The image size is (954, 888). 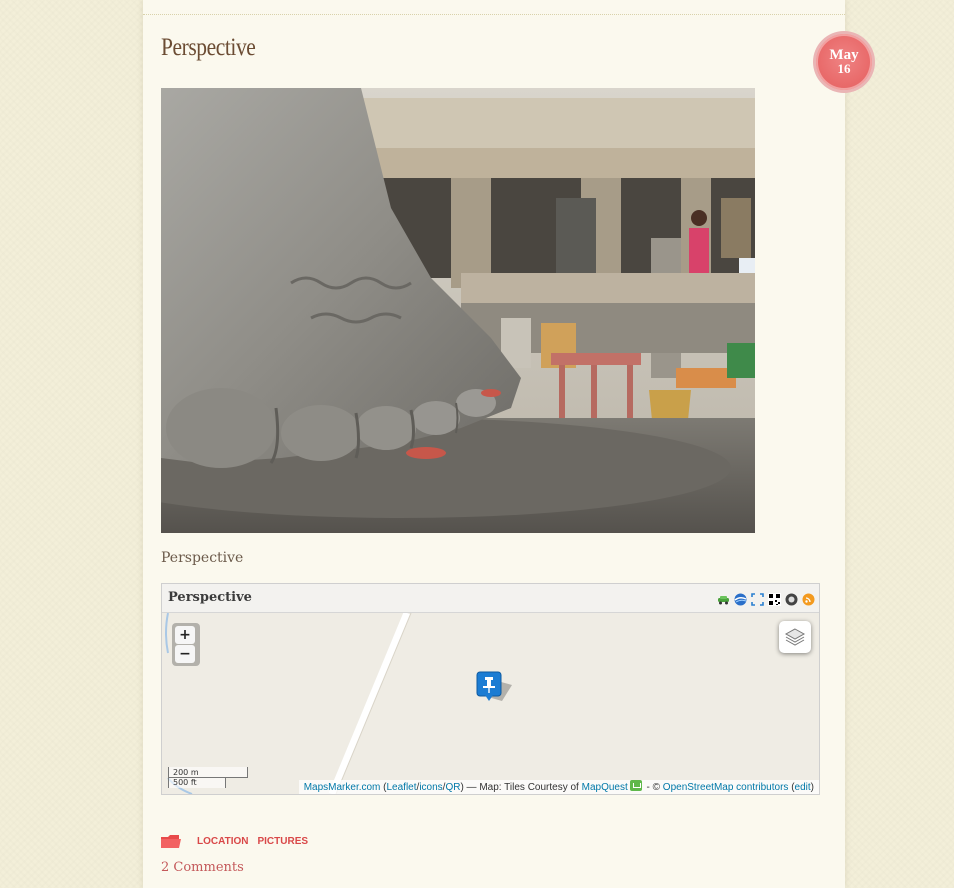 What do you see at coordinates (185, 635) in the screenshot?
I see `zoom-in-button: +` at bounding box center [185, 635].